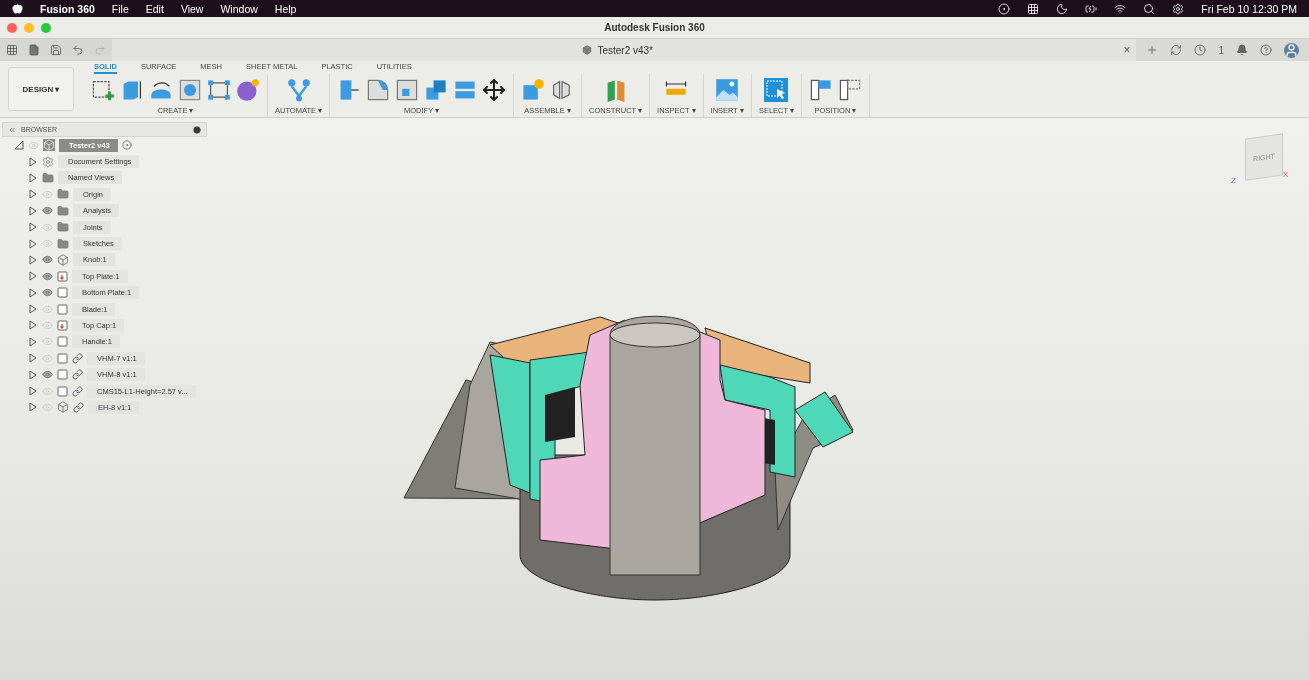  Describe the element at coordinates (48, 161) in the screenshot. I see `gear-icon` at that location.